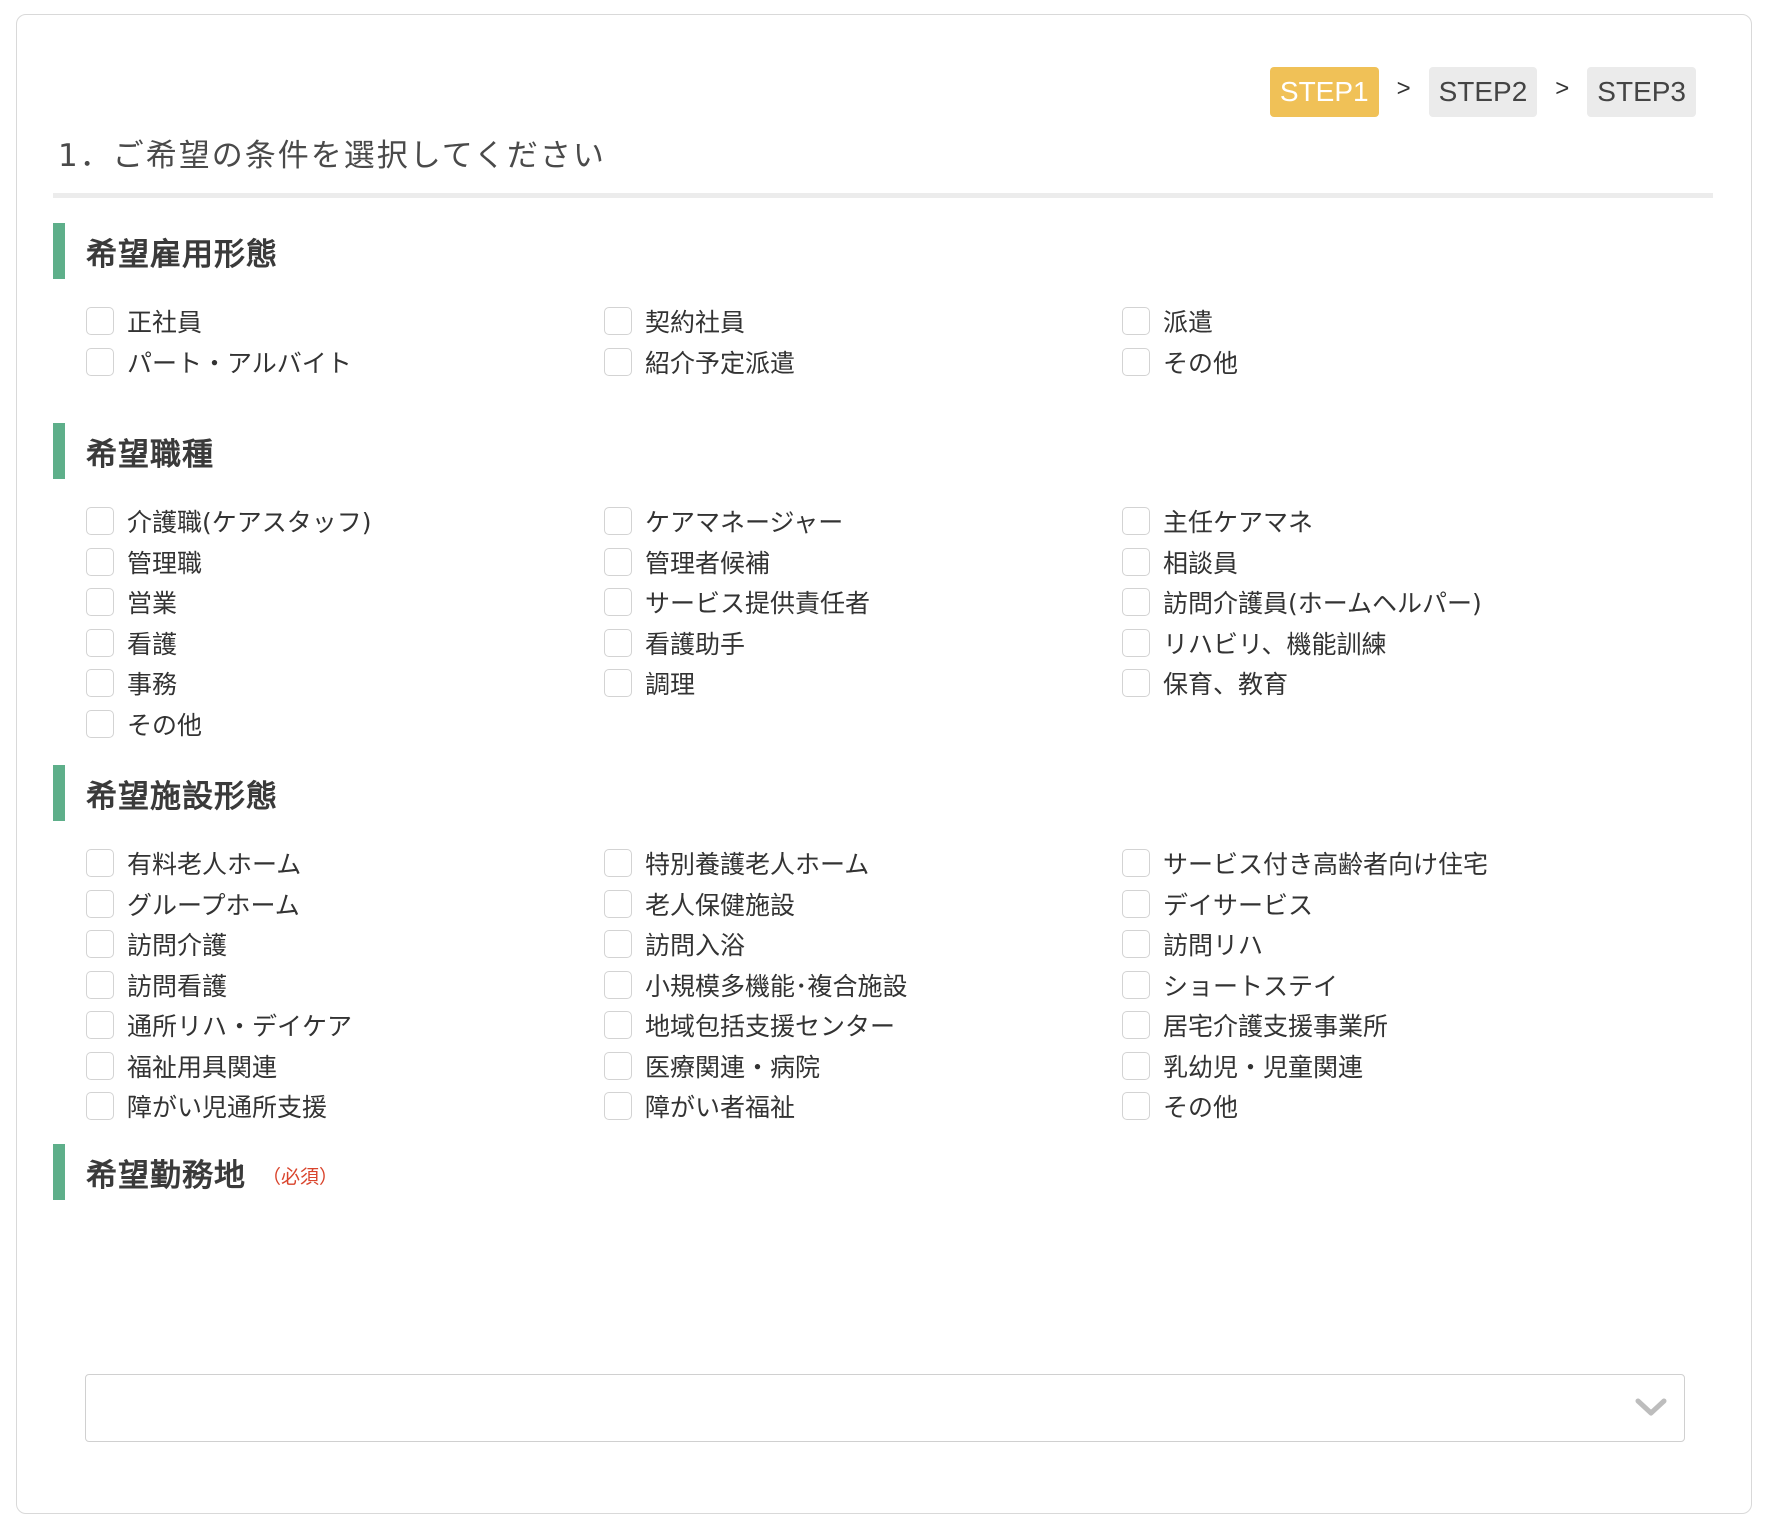 The height and width of the screenshot is (1514, 1772). Describe the element at coordinates (345, 321) in the screenshot. I see `checkbox-option: 正社員` at that location.